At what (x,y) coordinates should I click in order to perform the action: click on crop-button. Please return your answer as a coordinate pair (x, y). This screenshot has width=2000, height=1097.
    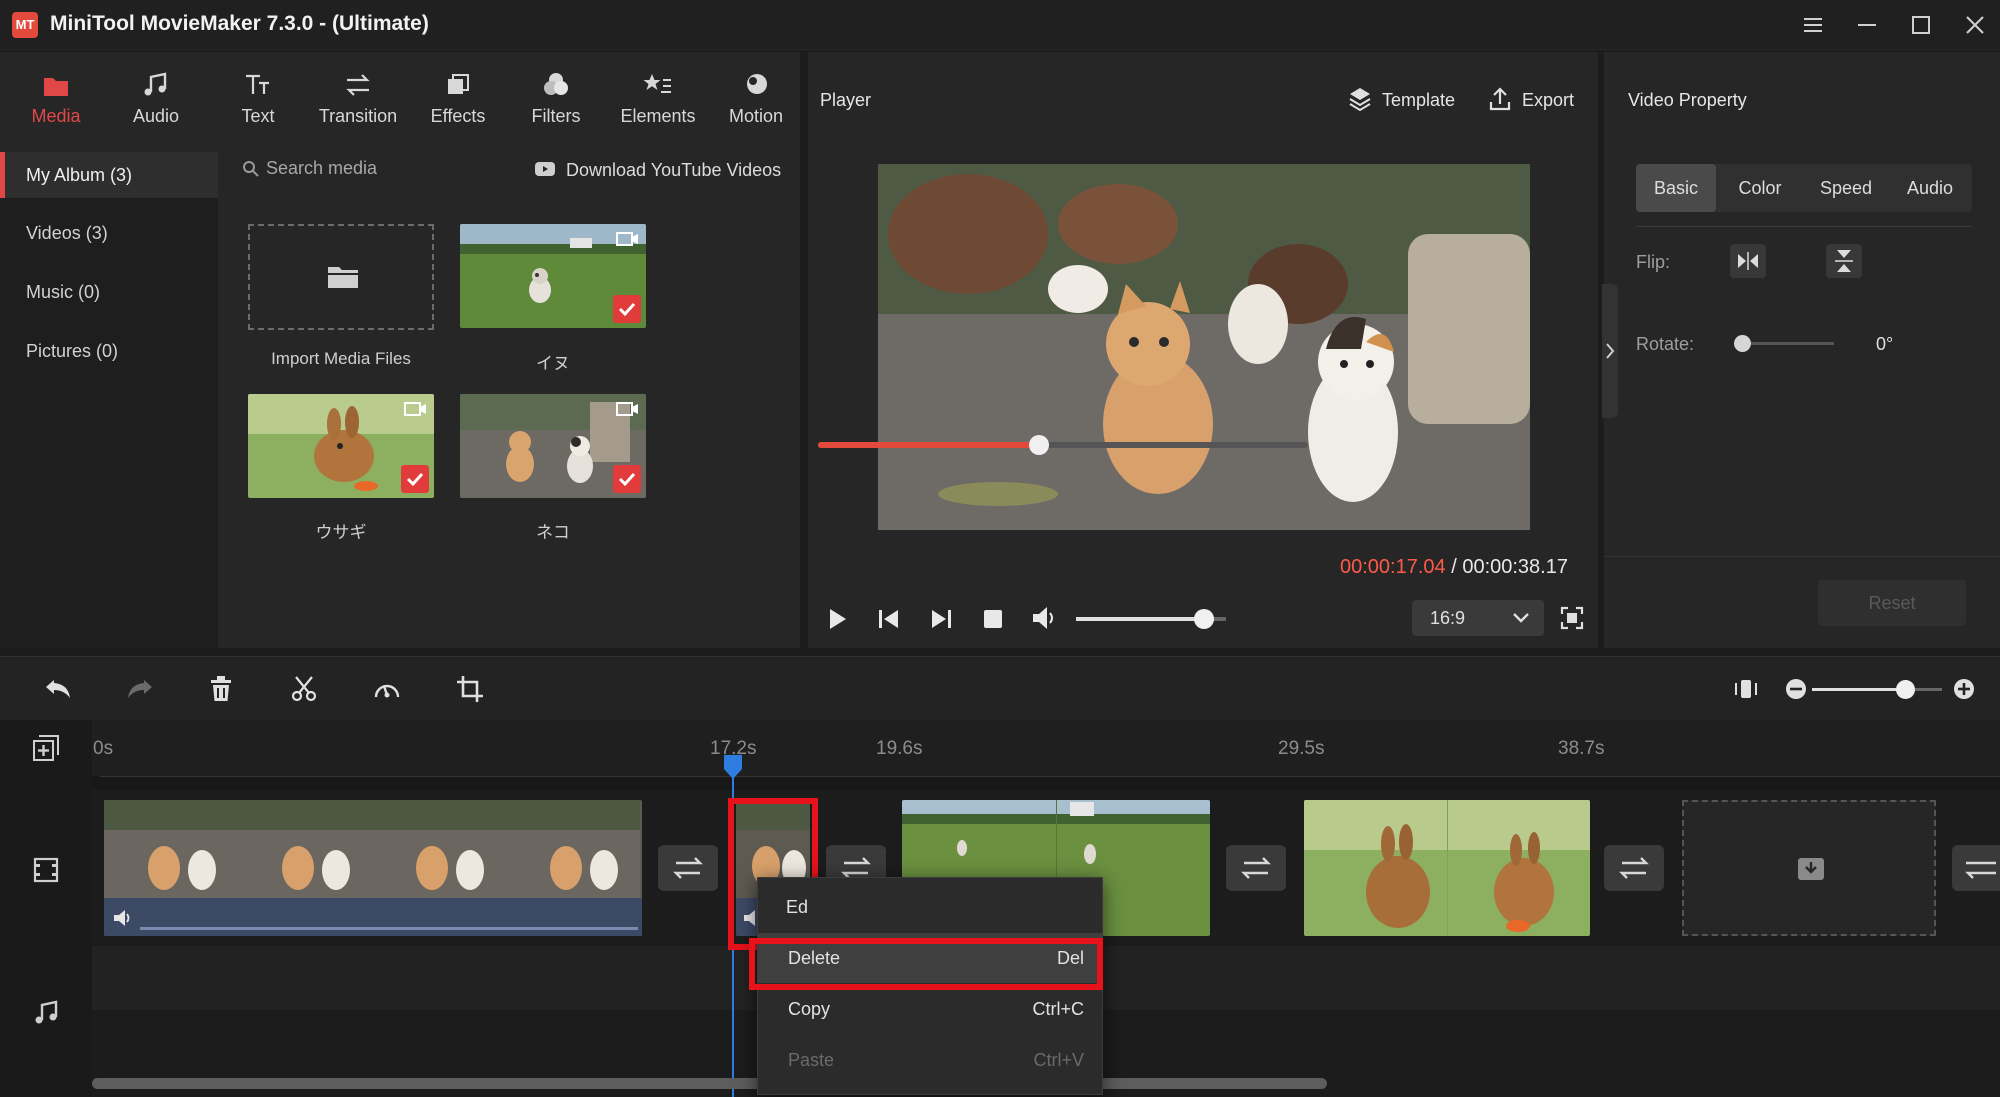
    Looking at the image, I should click on (470, 689).